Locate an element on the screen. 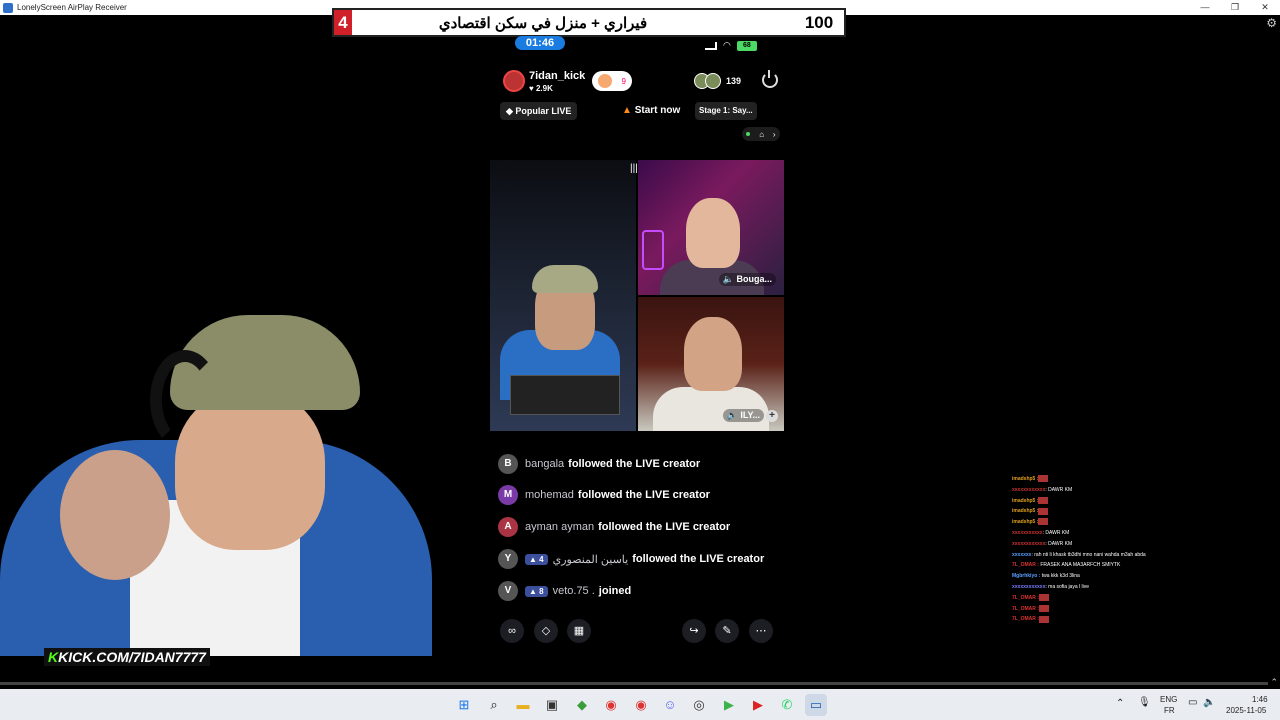 This screenshot has width=1280, height=720. live-mini-indicator: ⌂ › is located at coordinates (761, 134).